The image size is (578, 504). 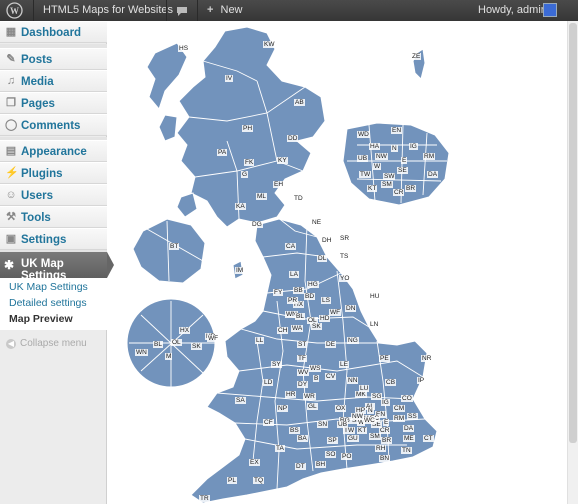 What do you see at coordinates (53, 59) in the screenshot?
I see `sidebar-item-posts: ✎ Posts` at bounding box center [53, 59].